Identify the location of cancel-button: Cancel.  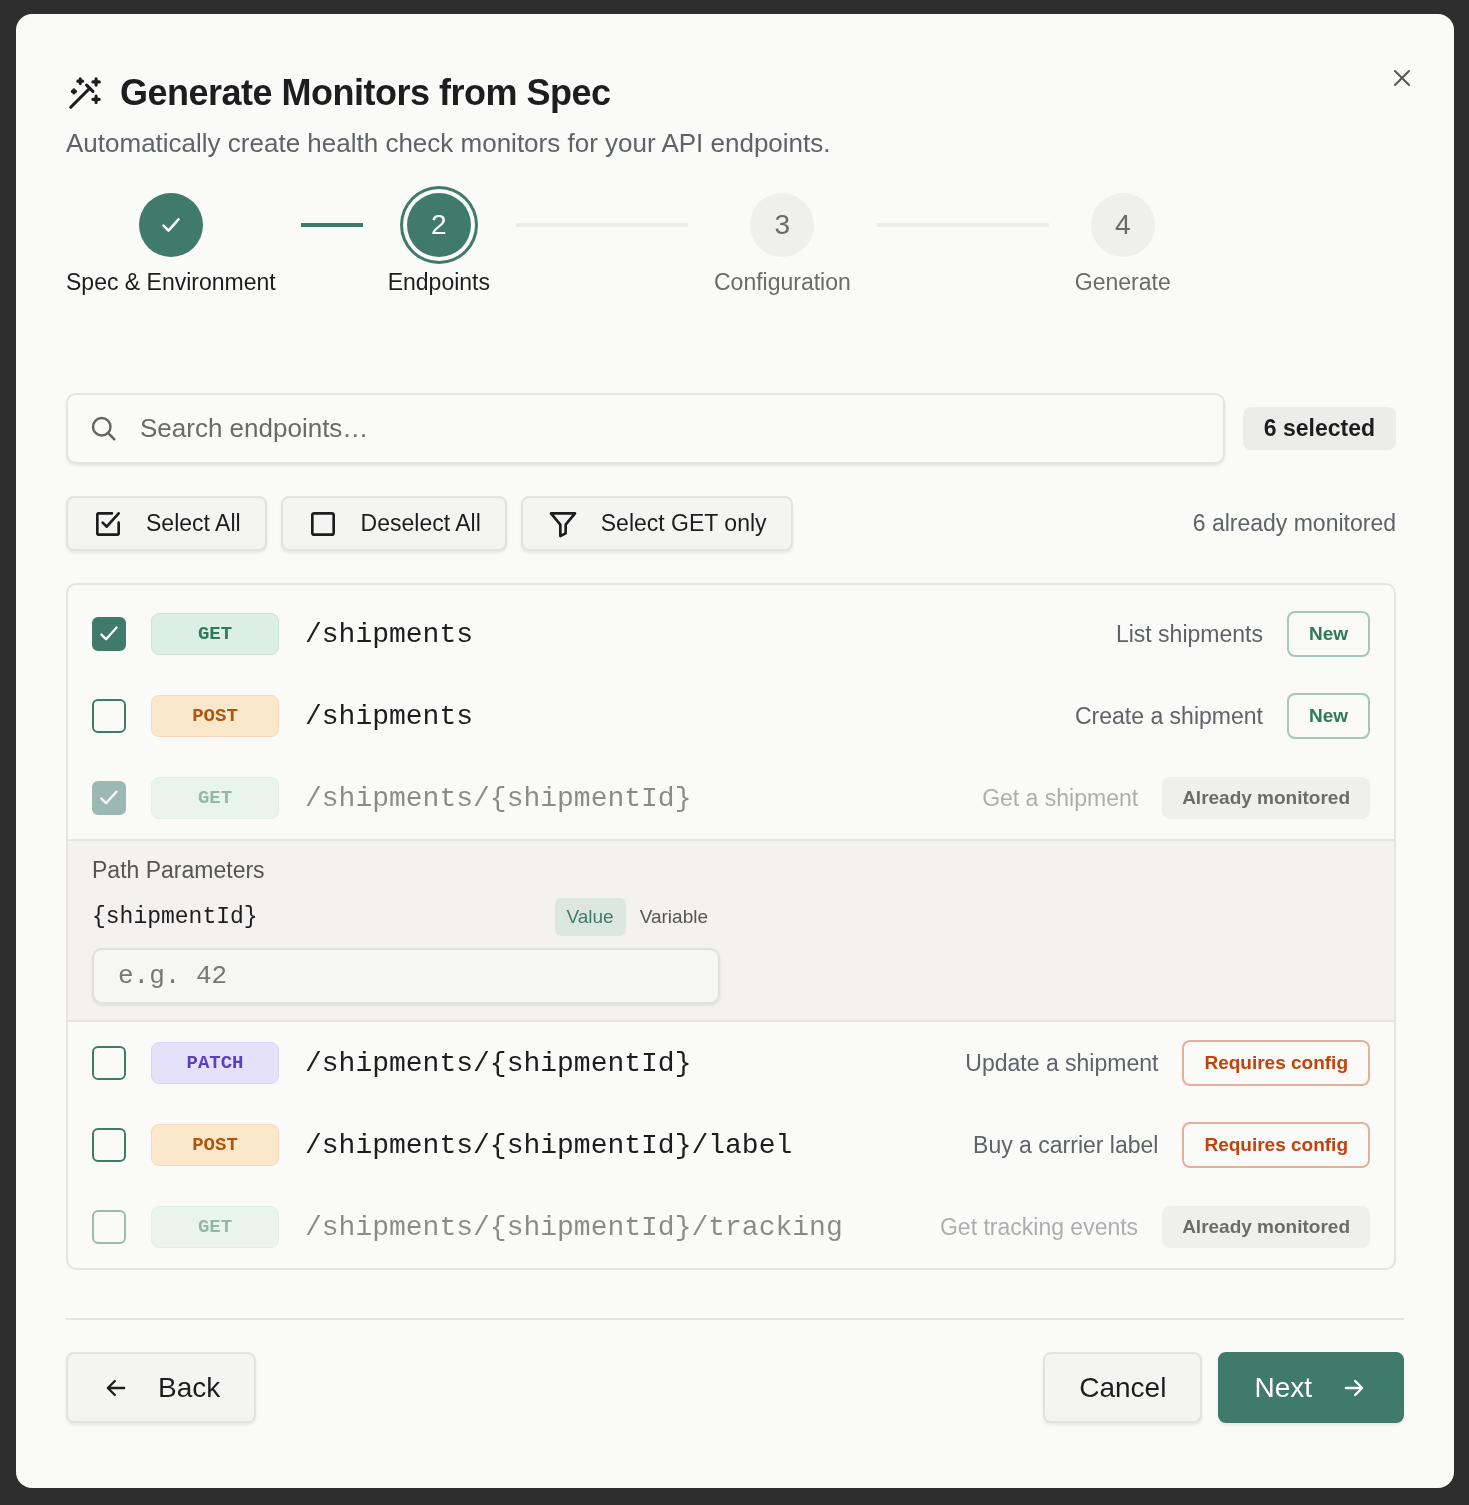
(1123, 1387).